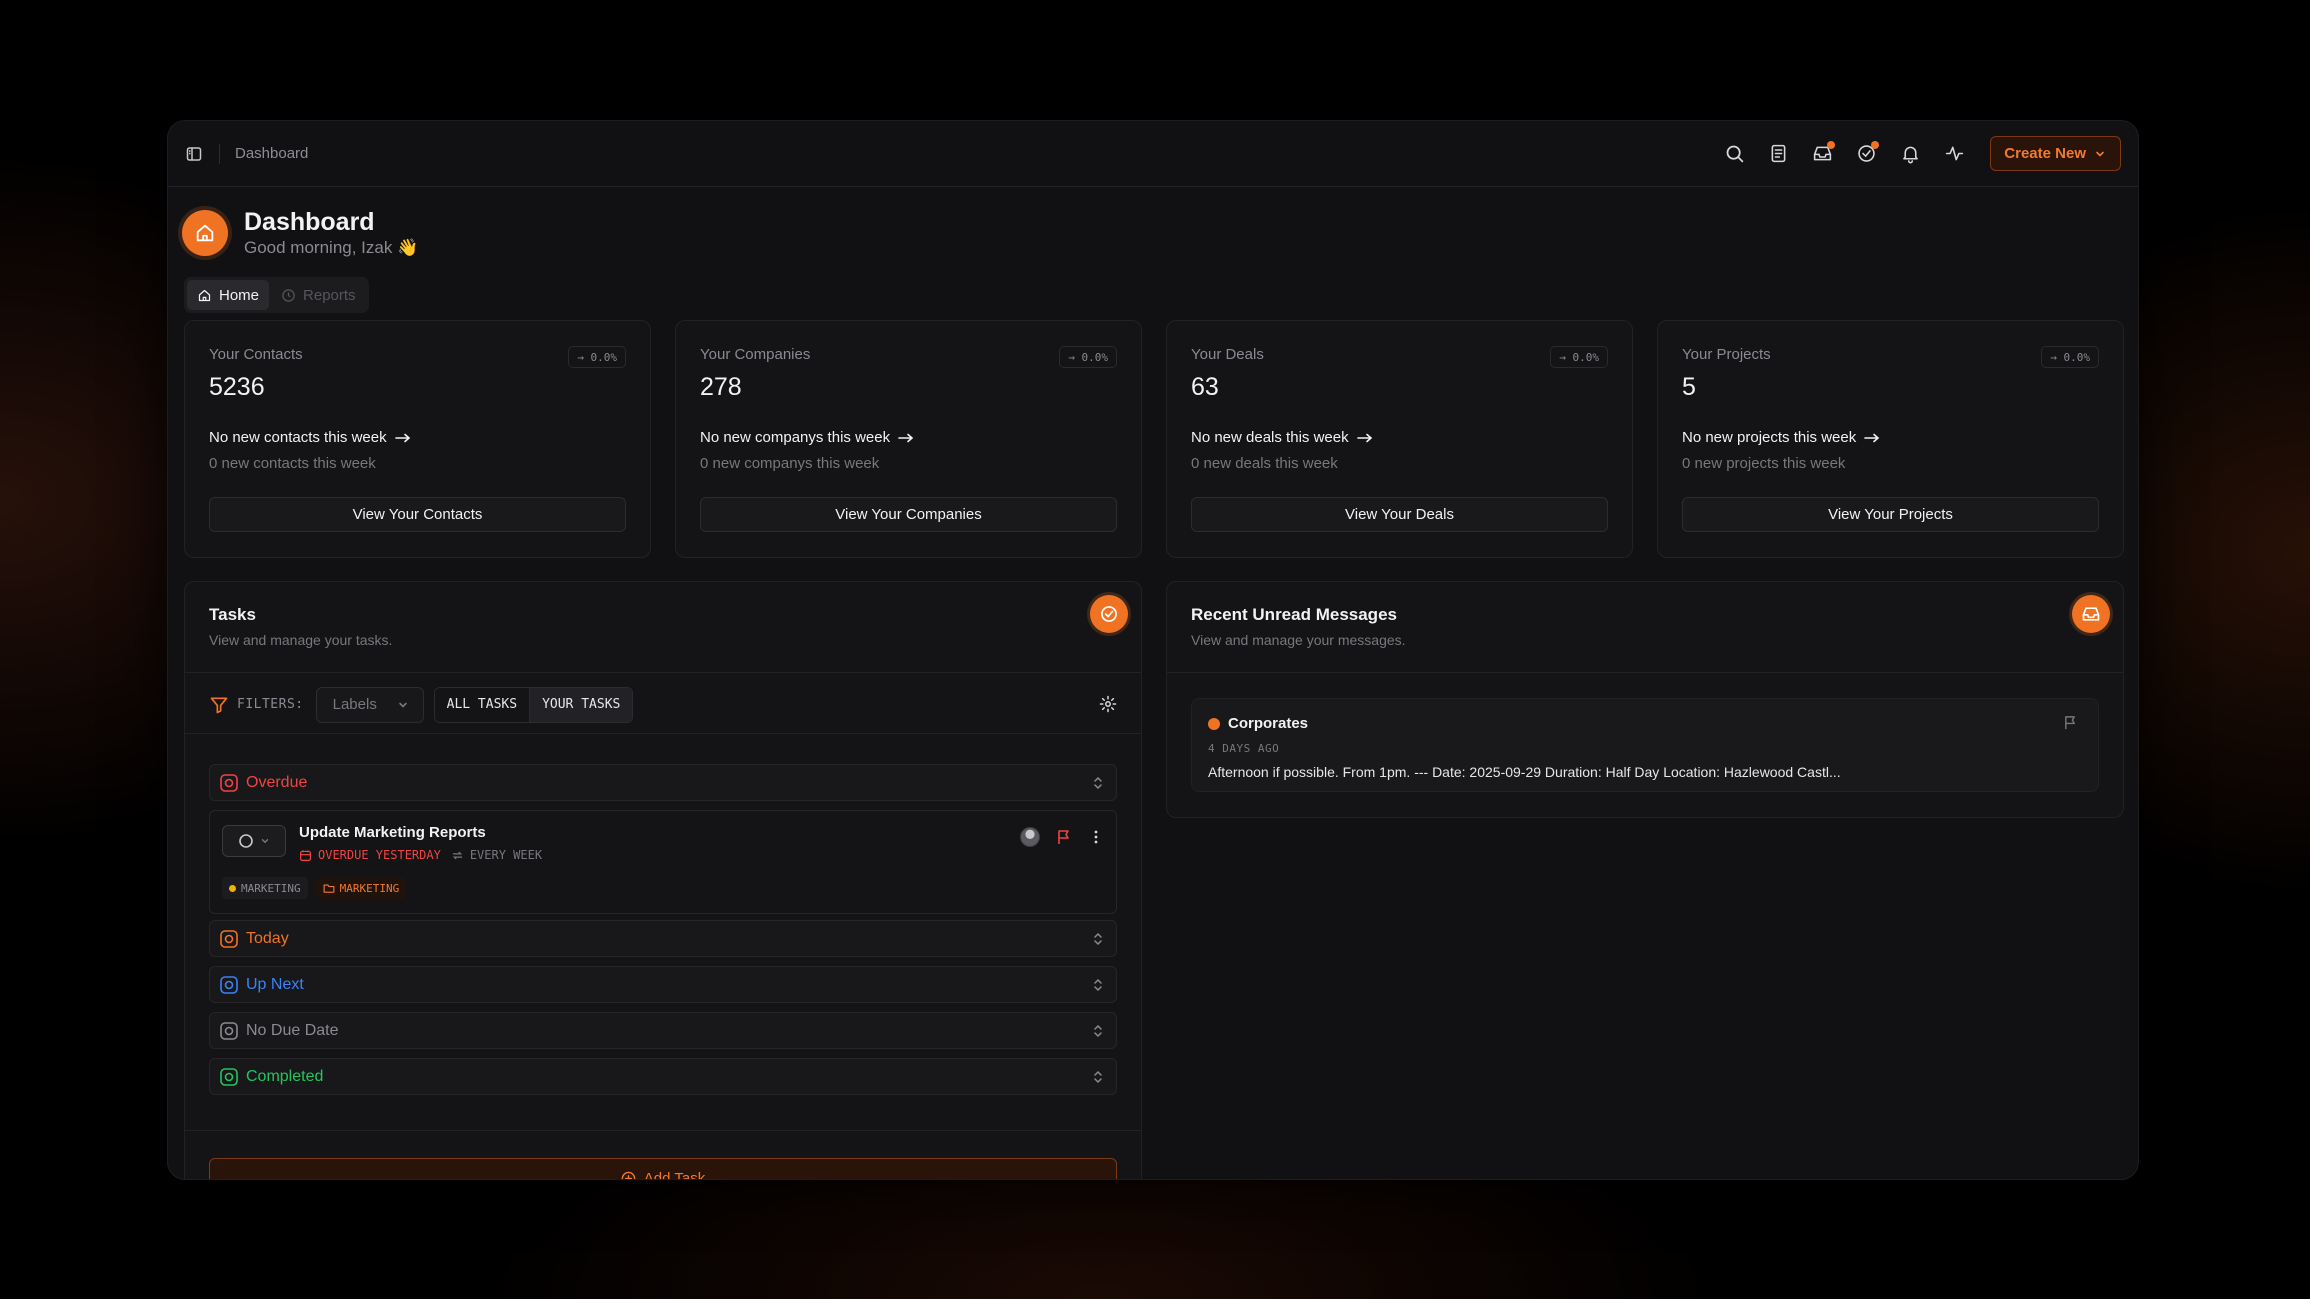  What do you see at coordinates (457, 855) in the screenshot?
I see `repeat-icon` at bounding box center [457, 855].